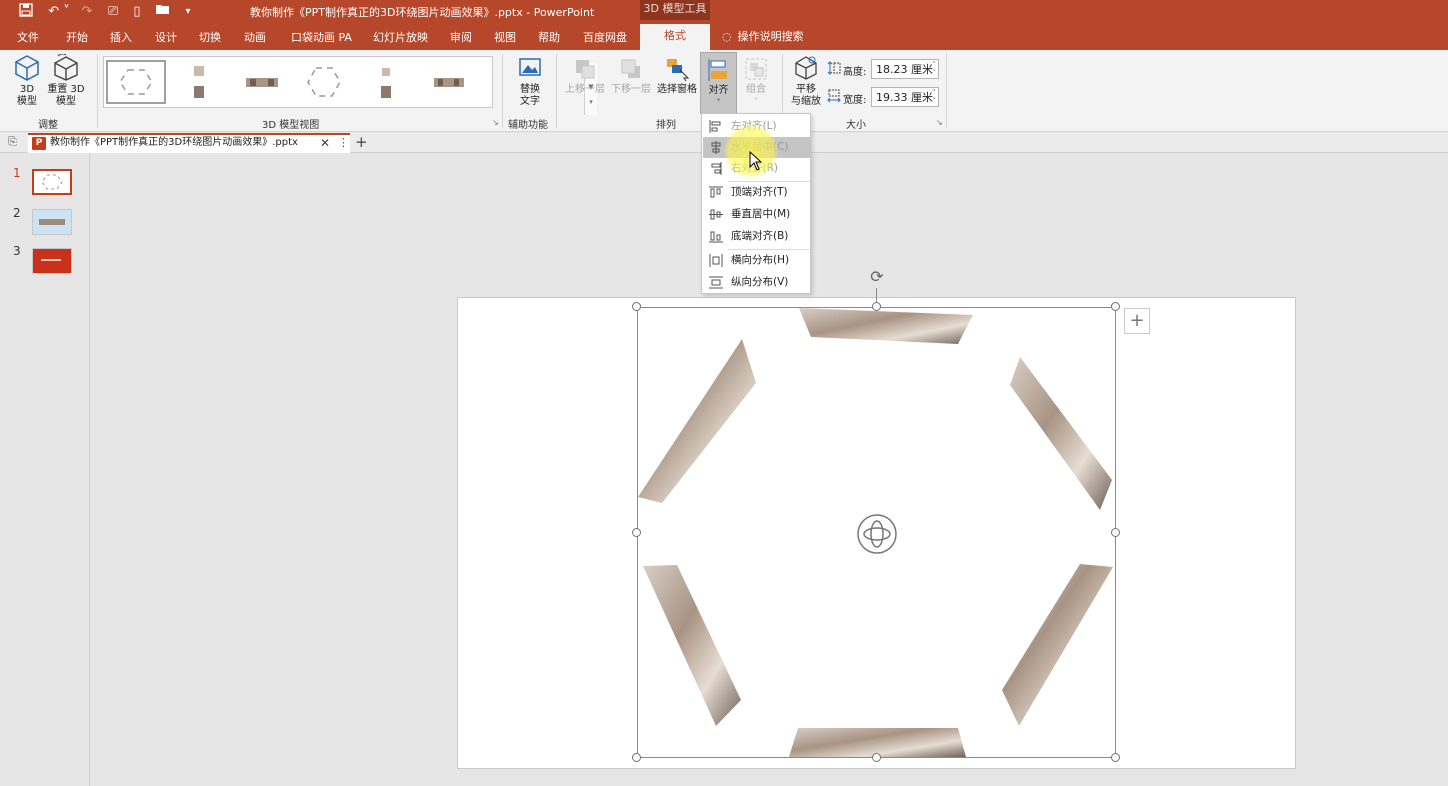 The width and height of the screenshot is (1448, 786). I want to click on align-middle-icon, so click(716, 214).